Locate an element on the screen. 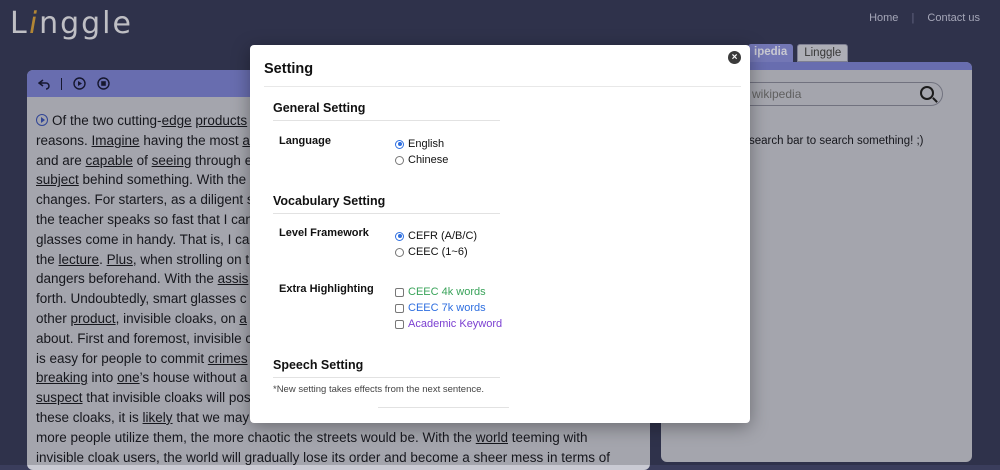 This screenshot has height=470, width=1000. extra-option-ceec7k: CEEC 7k words is located at coordinates (440, 308).